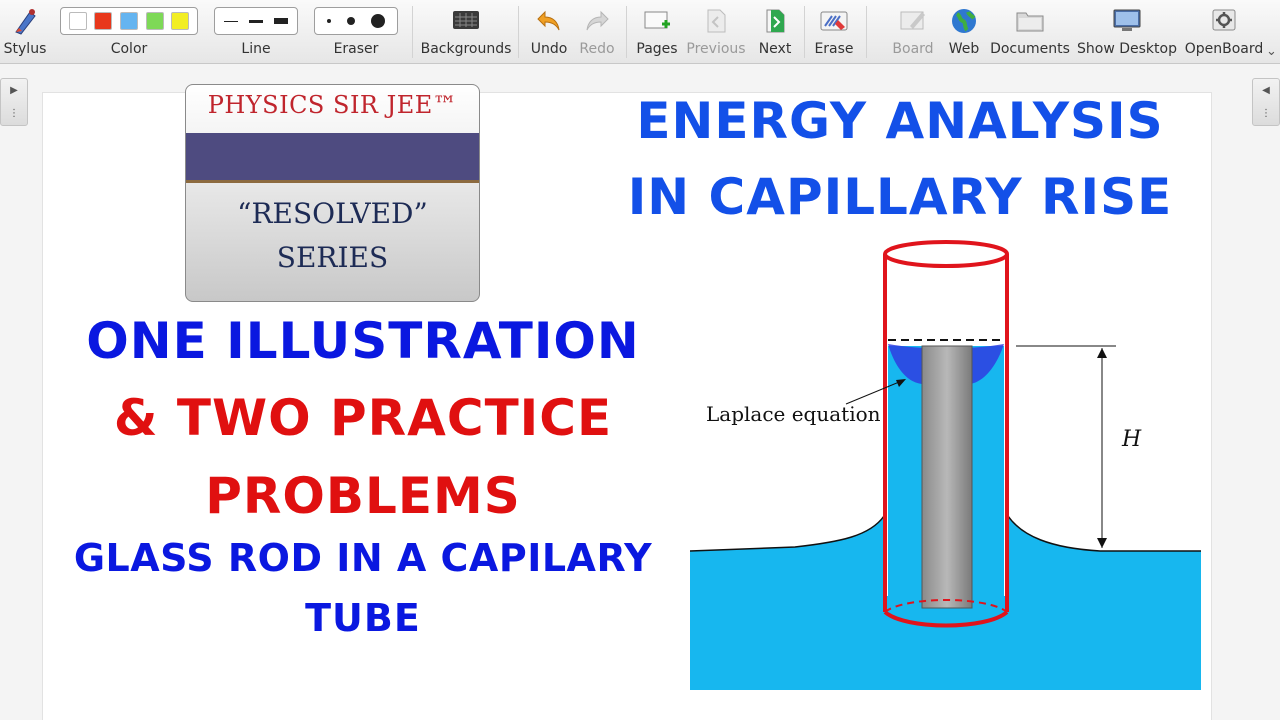 This screenshot has width=1280, height=720. What do you see at coordinates (332, 257) in the screenshot?
I see `logo-series: SERIES` at bounding box center [332, 257].